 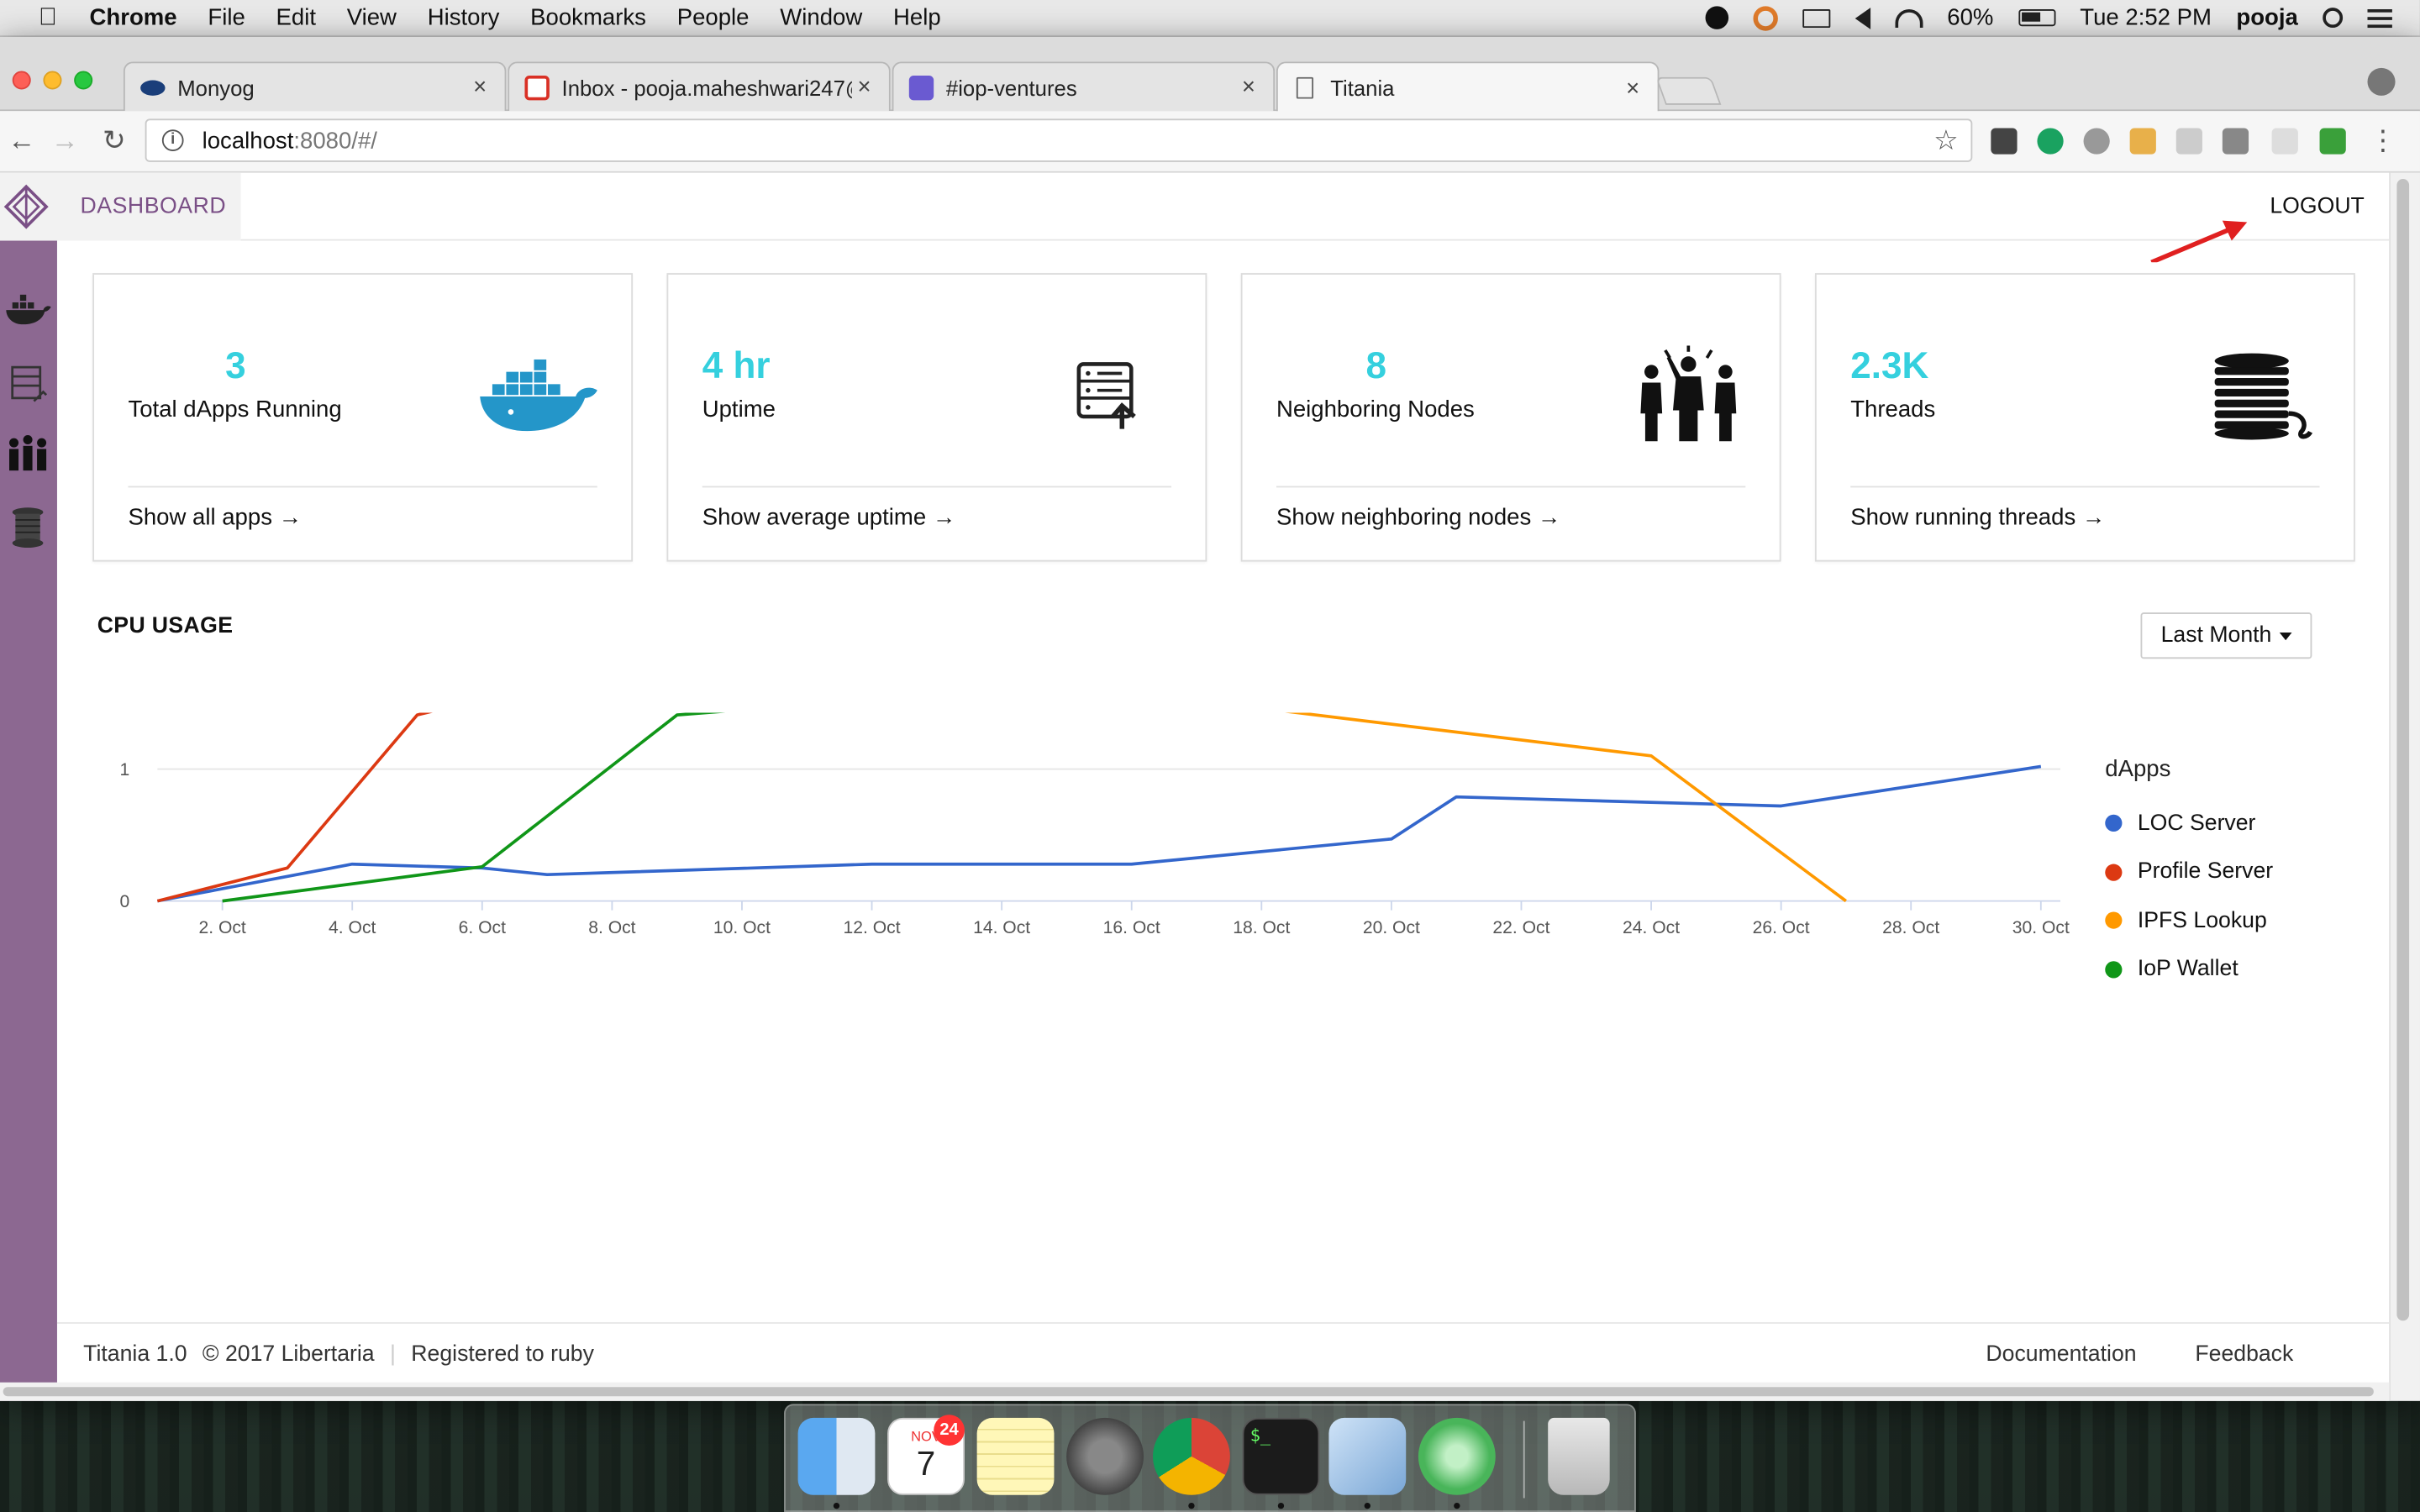 I want to click on back-arrow-icon: ←, so click(x=22, y=140).